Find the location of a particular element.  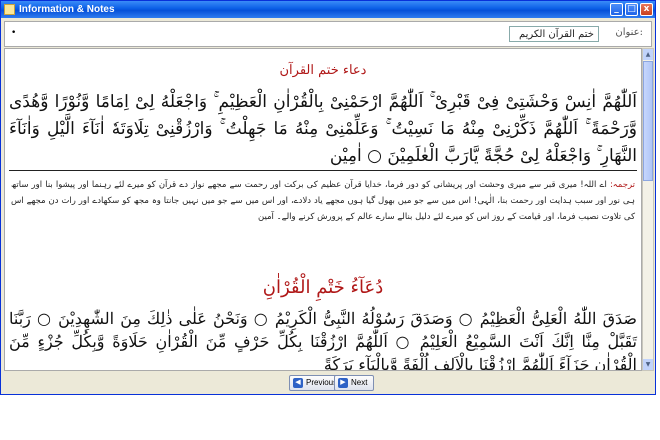

title-field-bar: • ختم القرآن الکریم عنوان: is located at coordinates (328, 34).